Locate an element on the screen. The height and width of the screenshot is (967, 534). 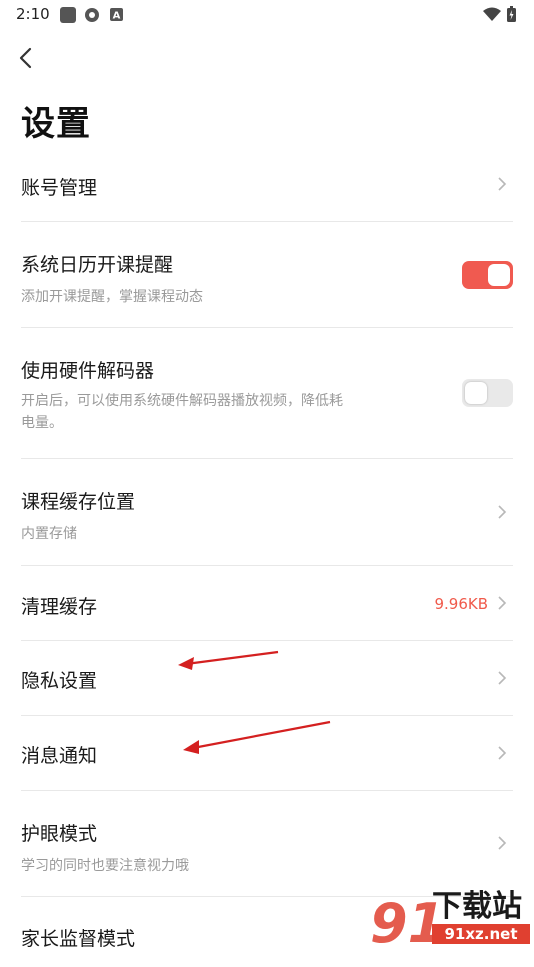
status-bar: 2:10 A is located at coordinates (267, 14).